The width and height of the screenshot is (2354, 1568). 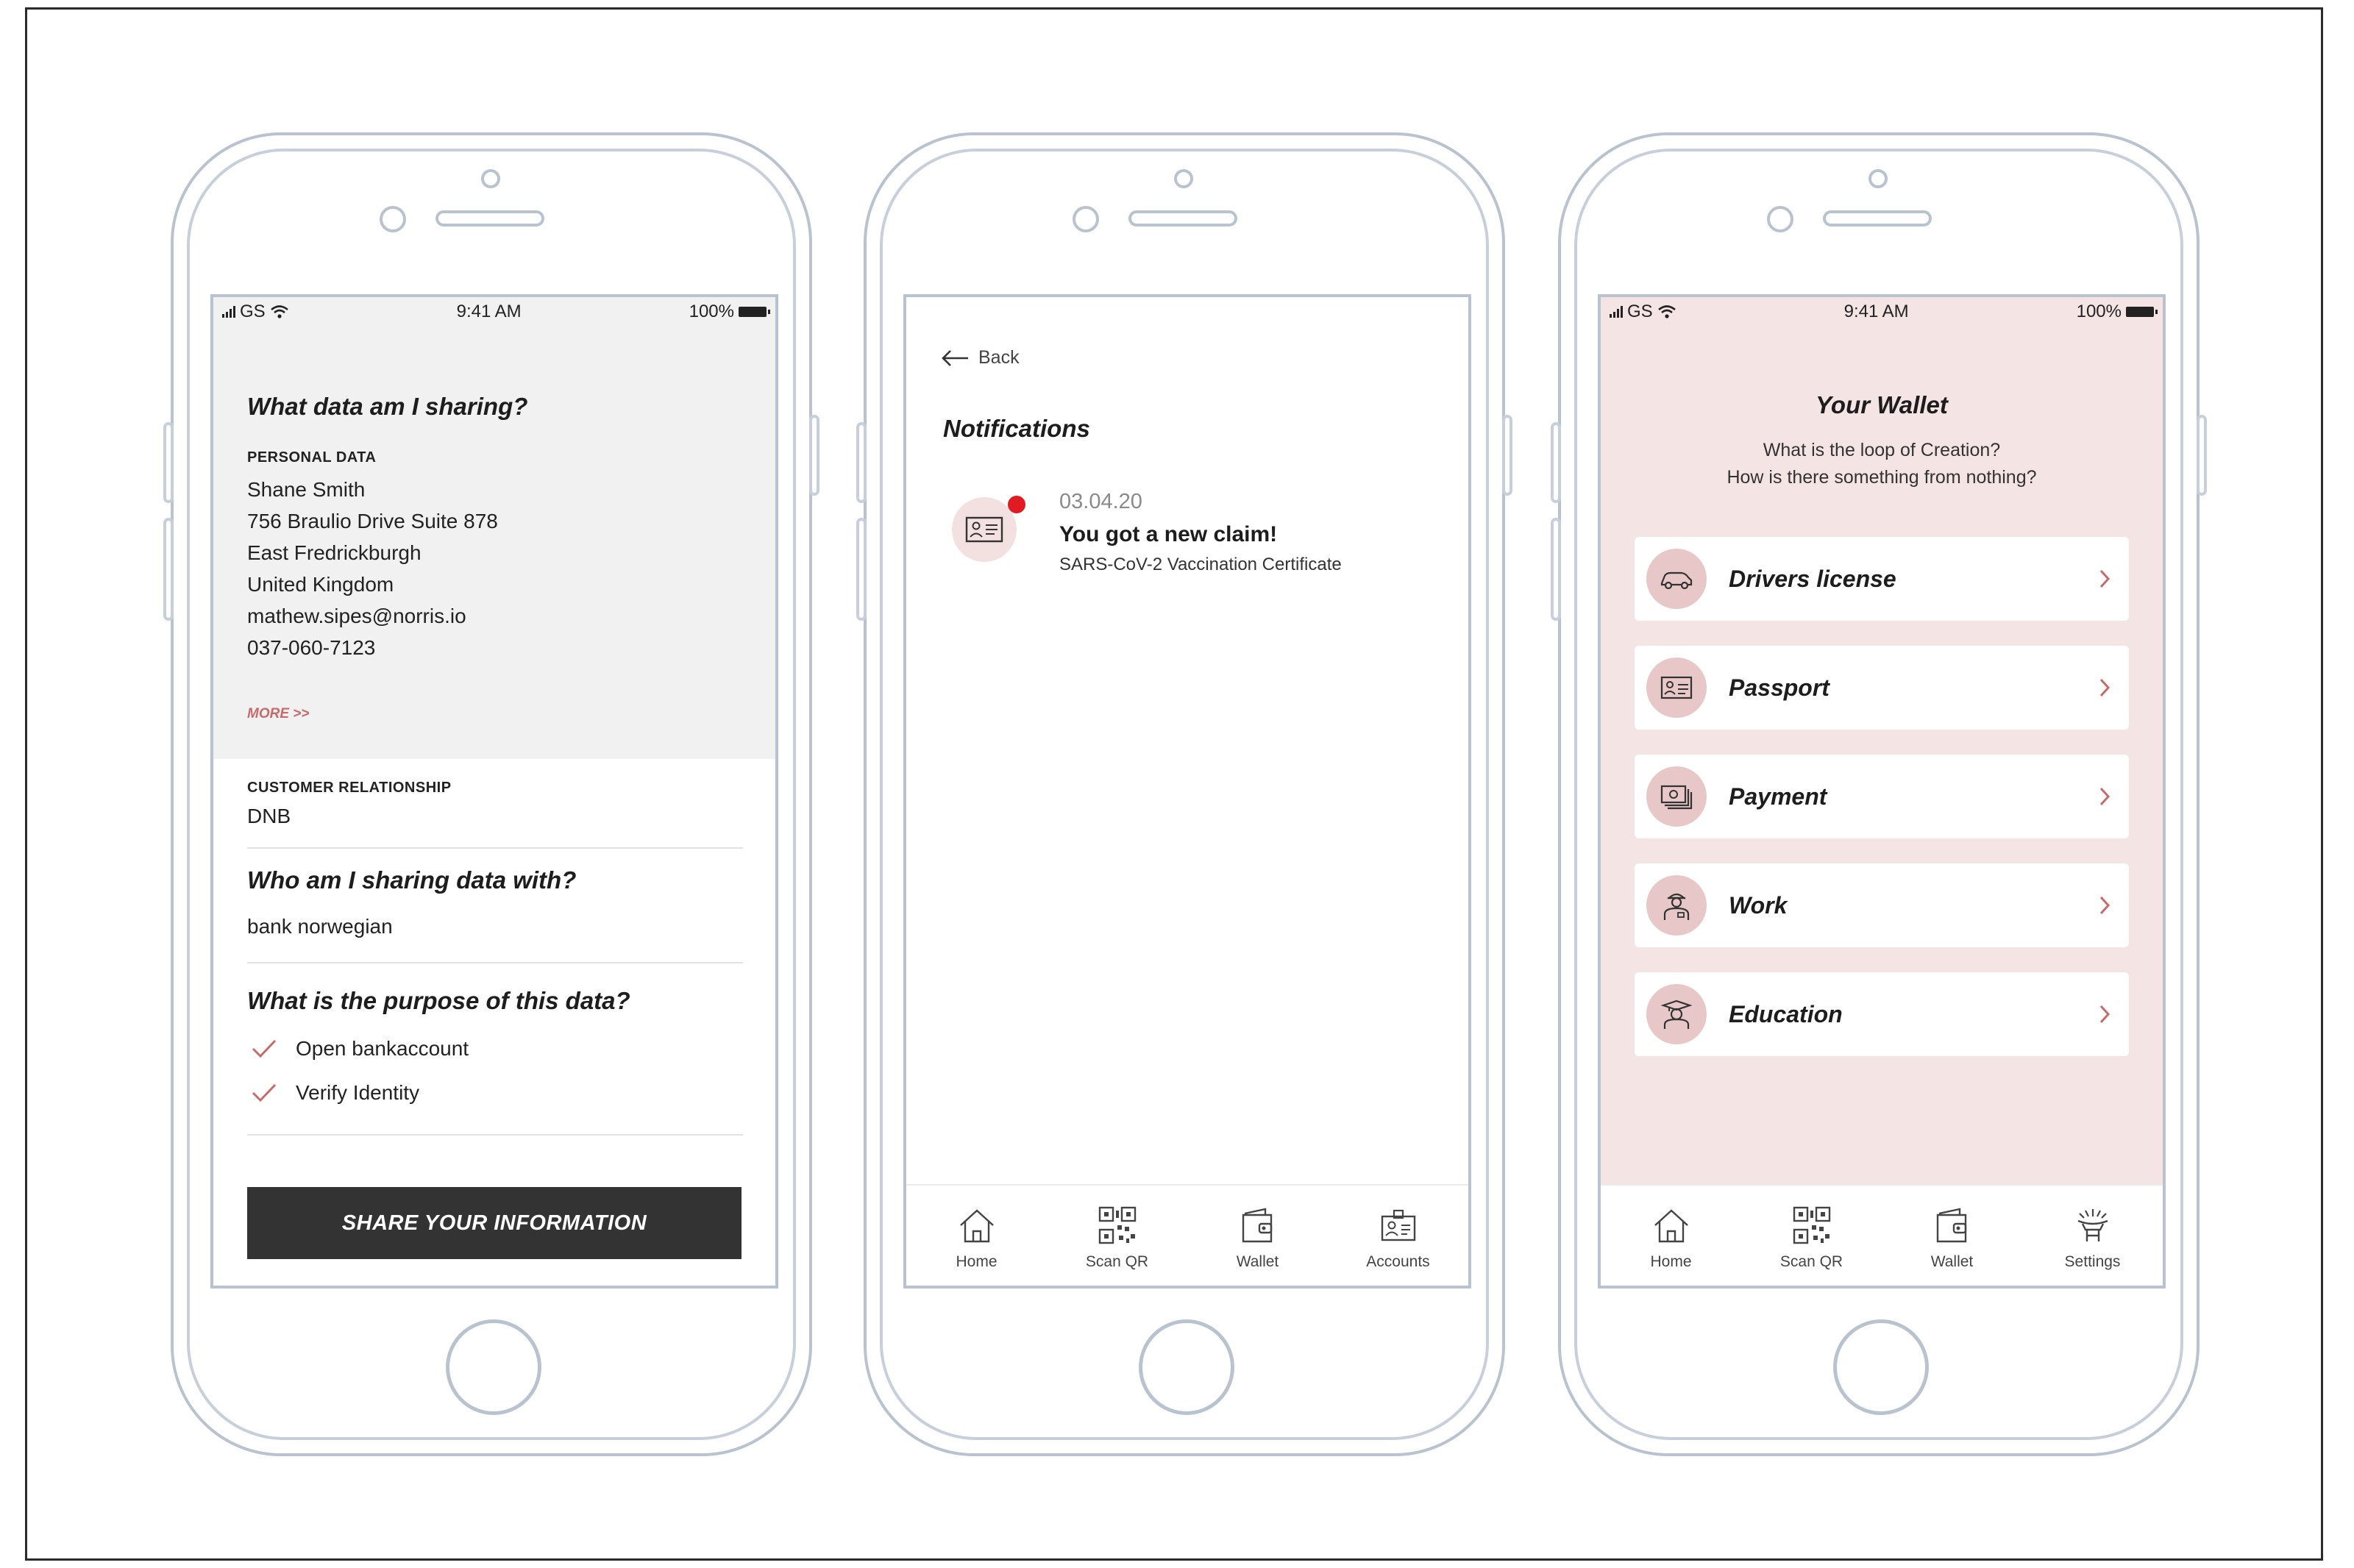 What do you see at coordinates (1882, 579) in the screenshot?
I see `card-drivers-license: Drivers license` at bounding box center [1882, 579].